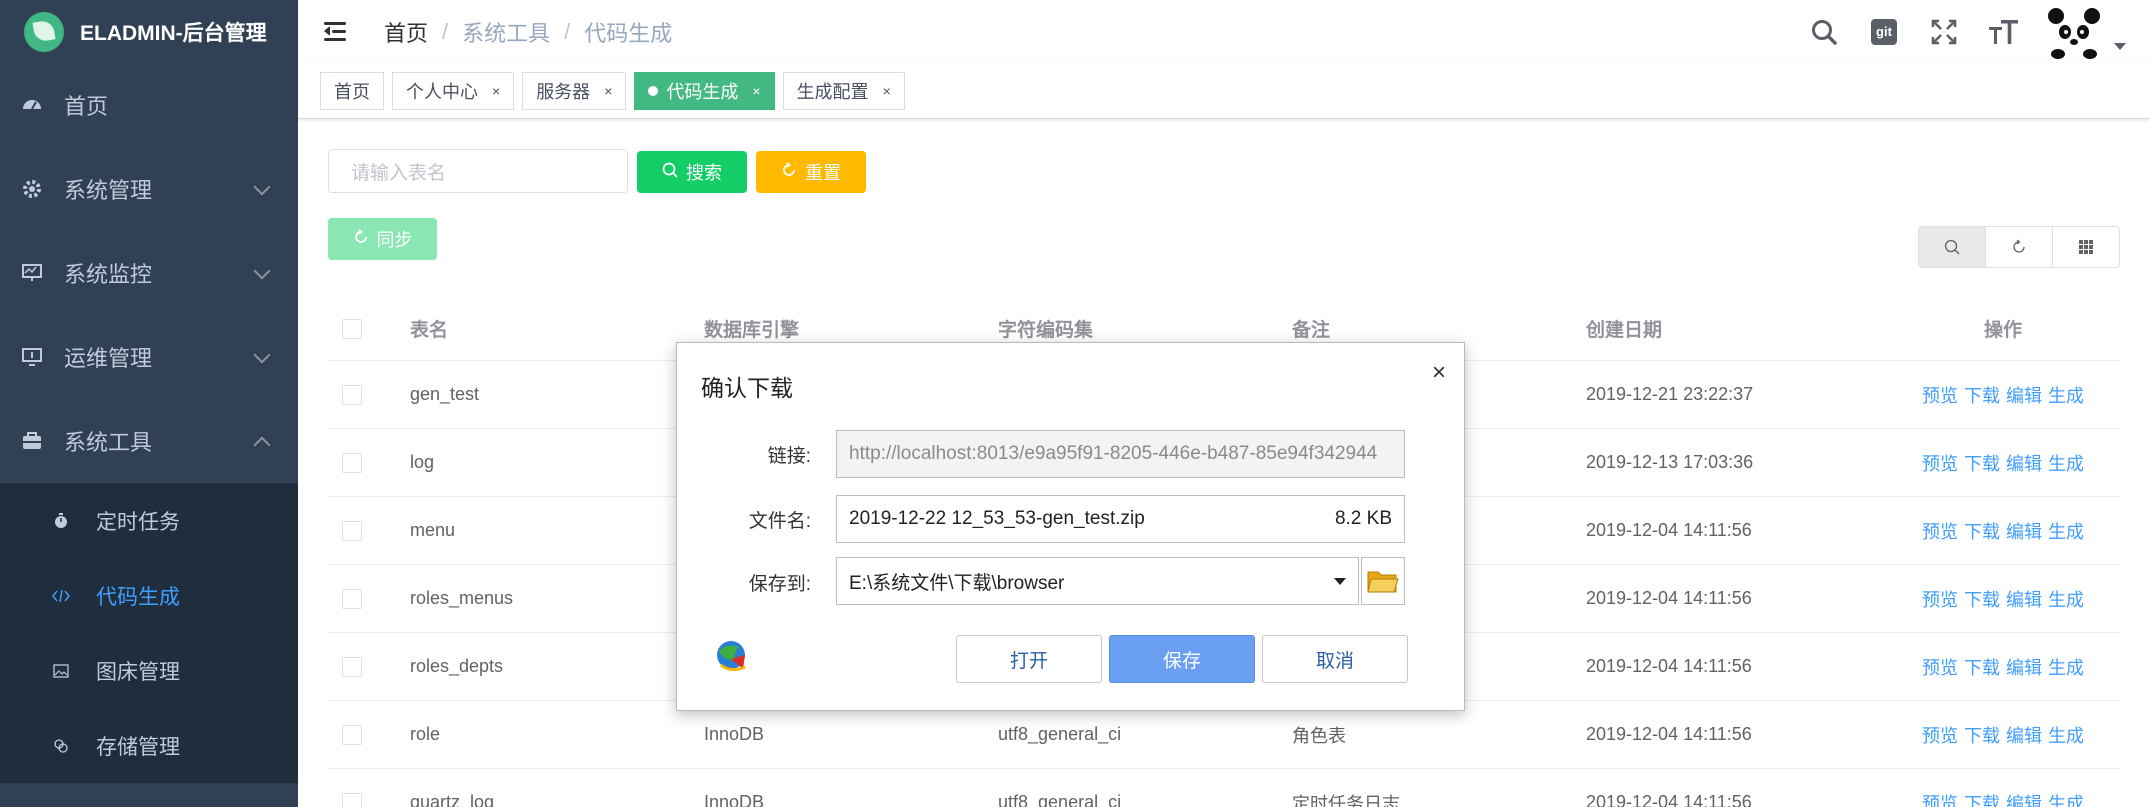 This screenshot has height=807, width=2150. What do you see at coordinates (733, 657) in the screenshot?
I see `download-manager-logo-icon` at bounding box center [733, 657].